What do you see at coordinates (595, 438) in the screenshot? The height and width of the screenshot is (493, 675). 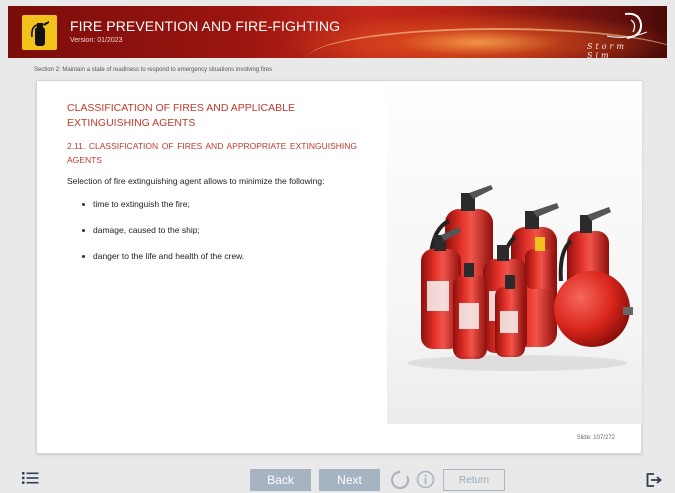 I see `slide-counter: Slide: 107/272` at bounding box center [595, 438].